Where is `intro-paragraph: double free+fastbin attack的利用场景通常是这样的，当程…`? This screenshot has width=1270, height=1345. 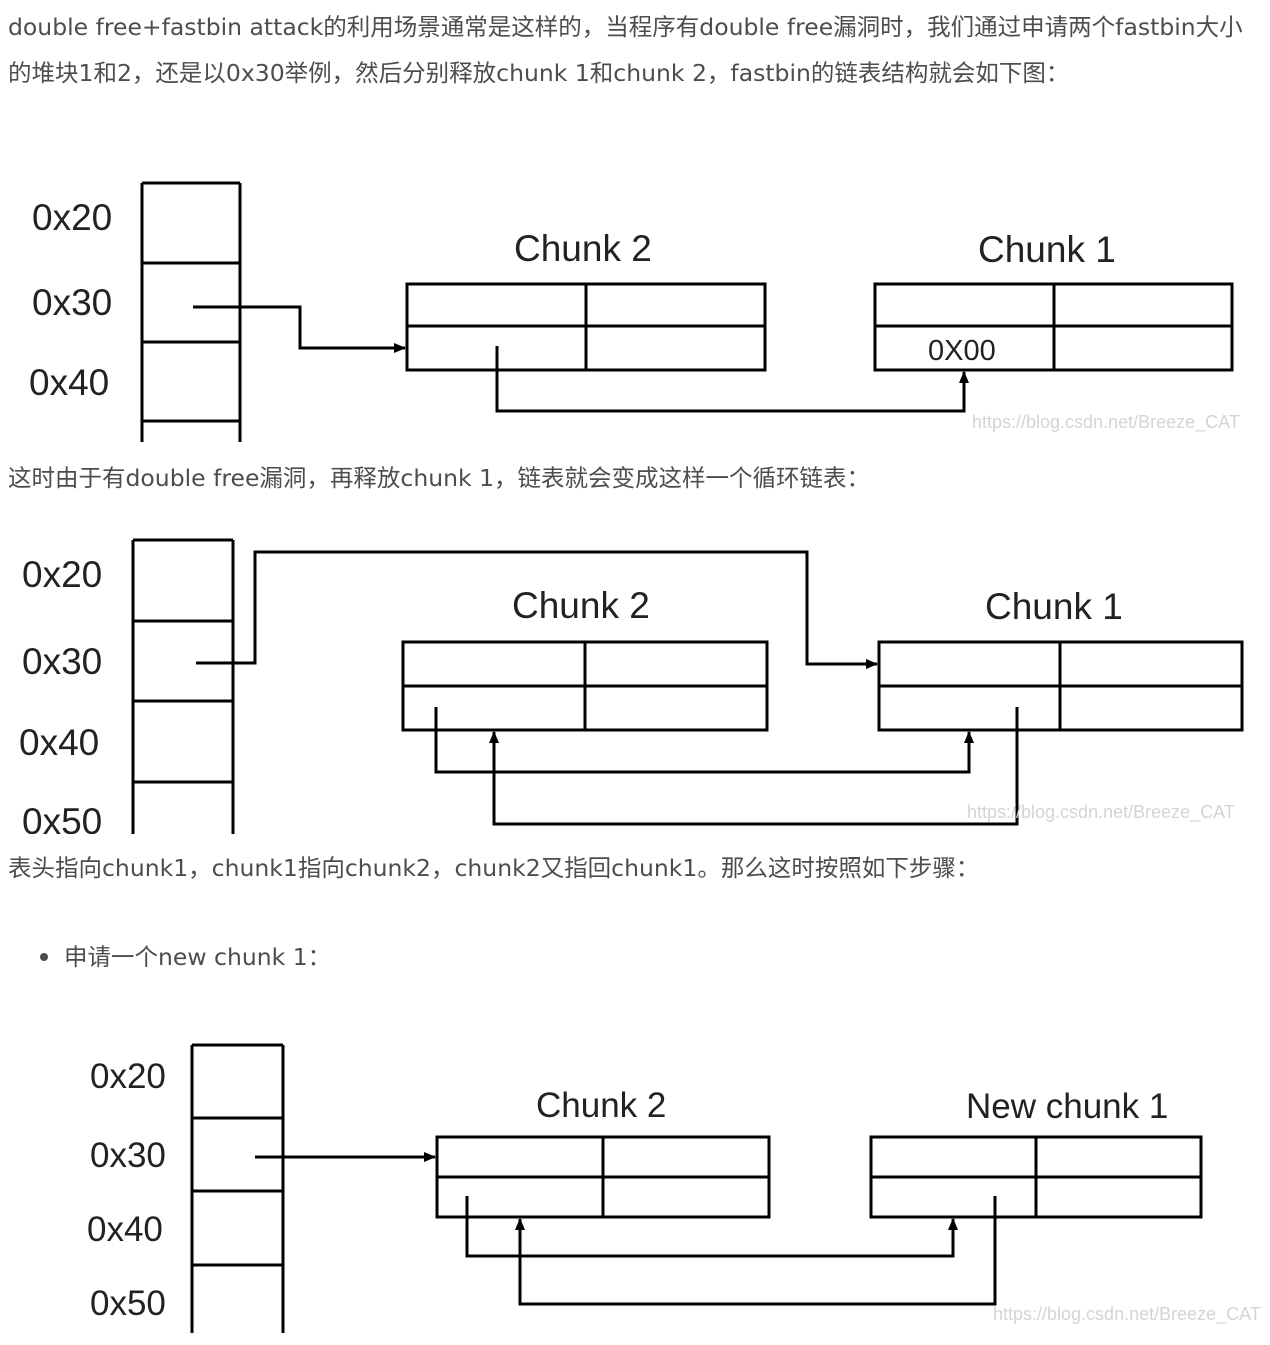 intro-paragraph: double free+fastbin attack的利用场景通常是这样的，当程… is located at coordinates (625, 50).